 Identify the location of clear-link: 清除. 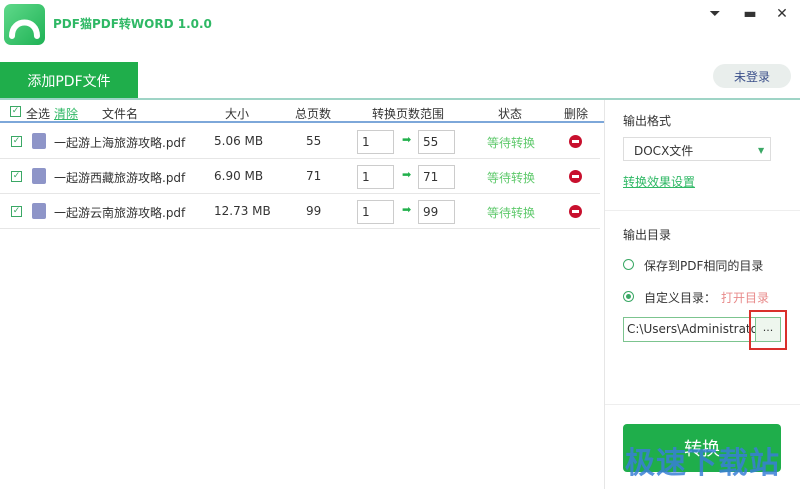
(66, 113).